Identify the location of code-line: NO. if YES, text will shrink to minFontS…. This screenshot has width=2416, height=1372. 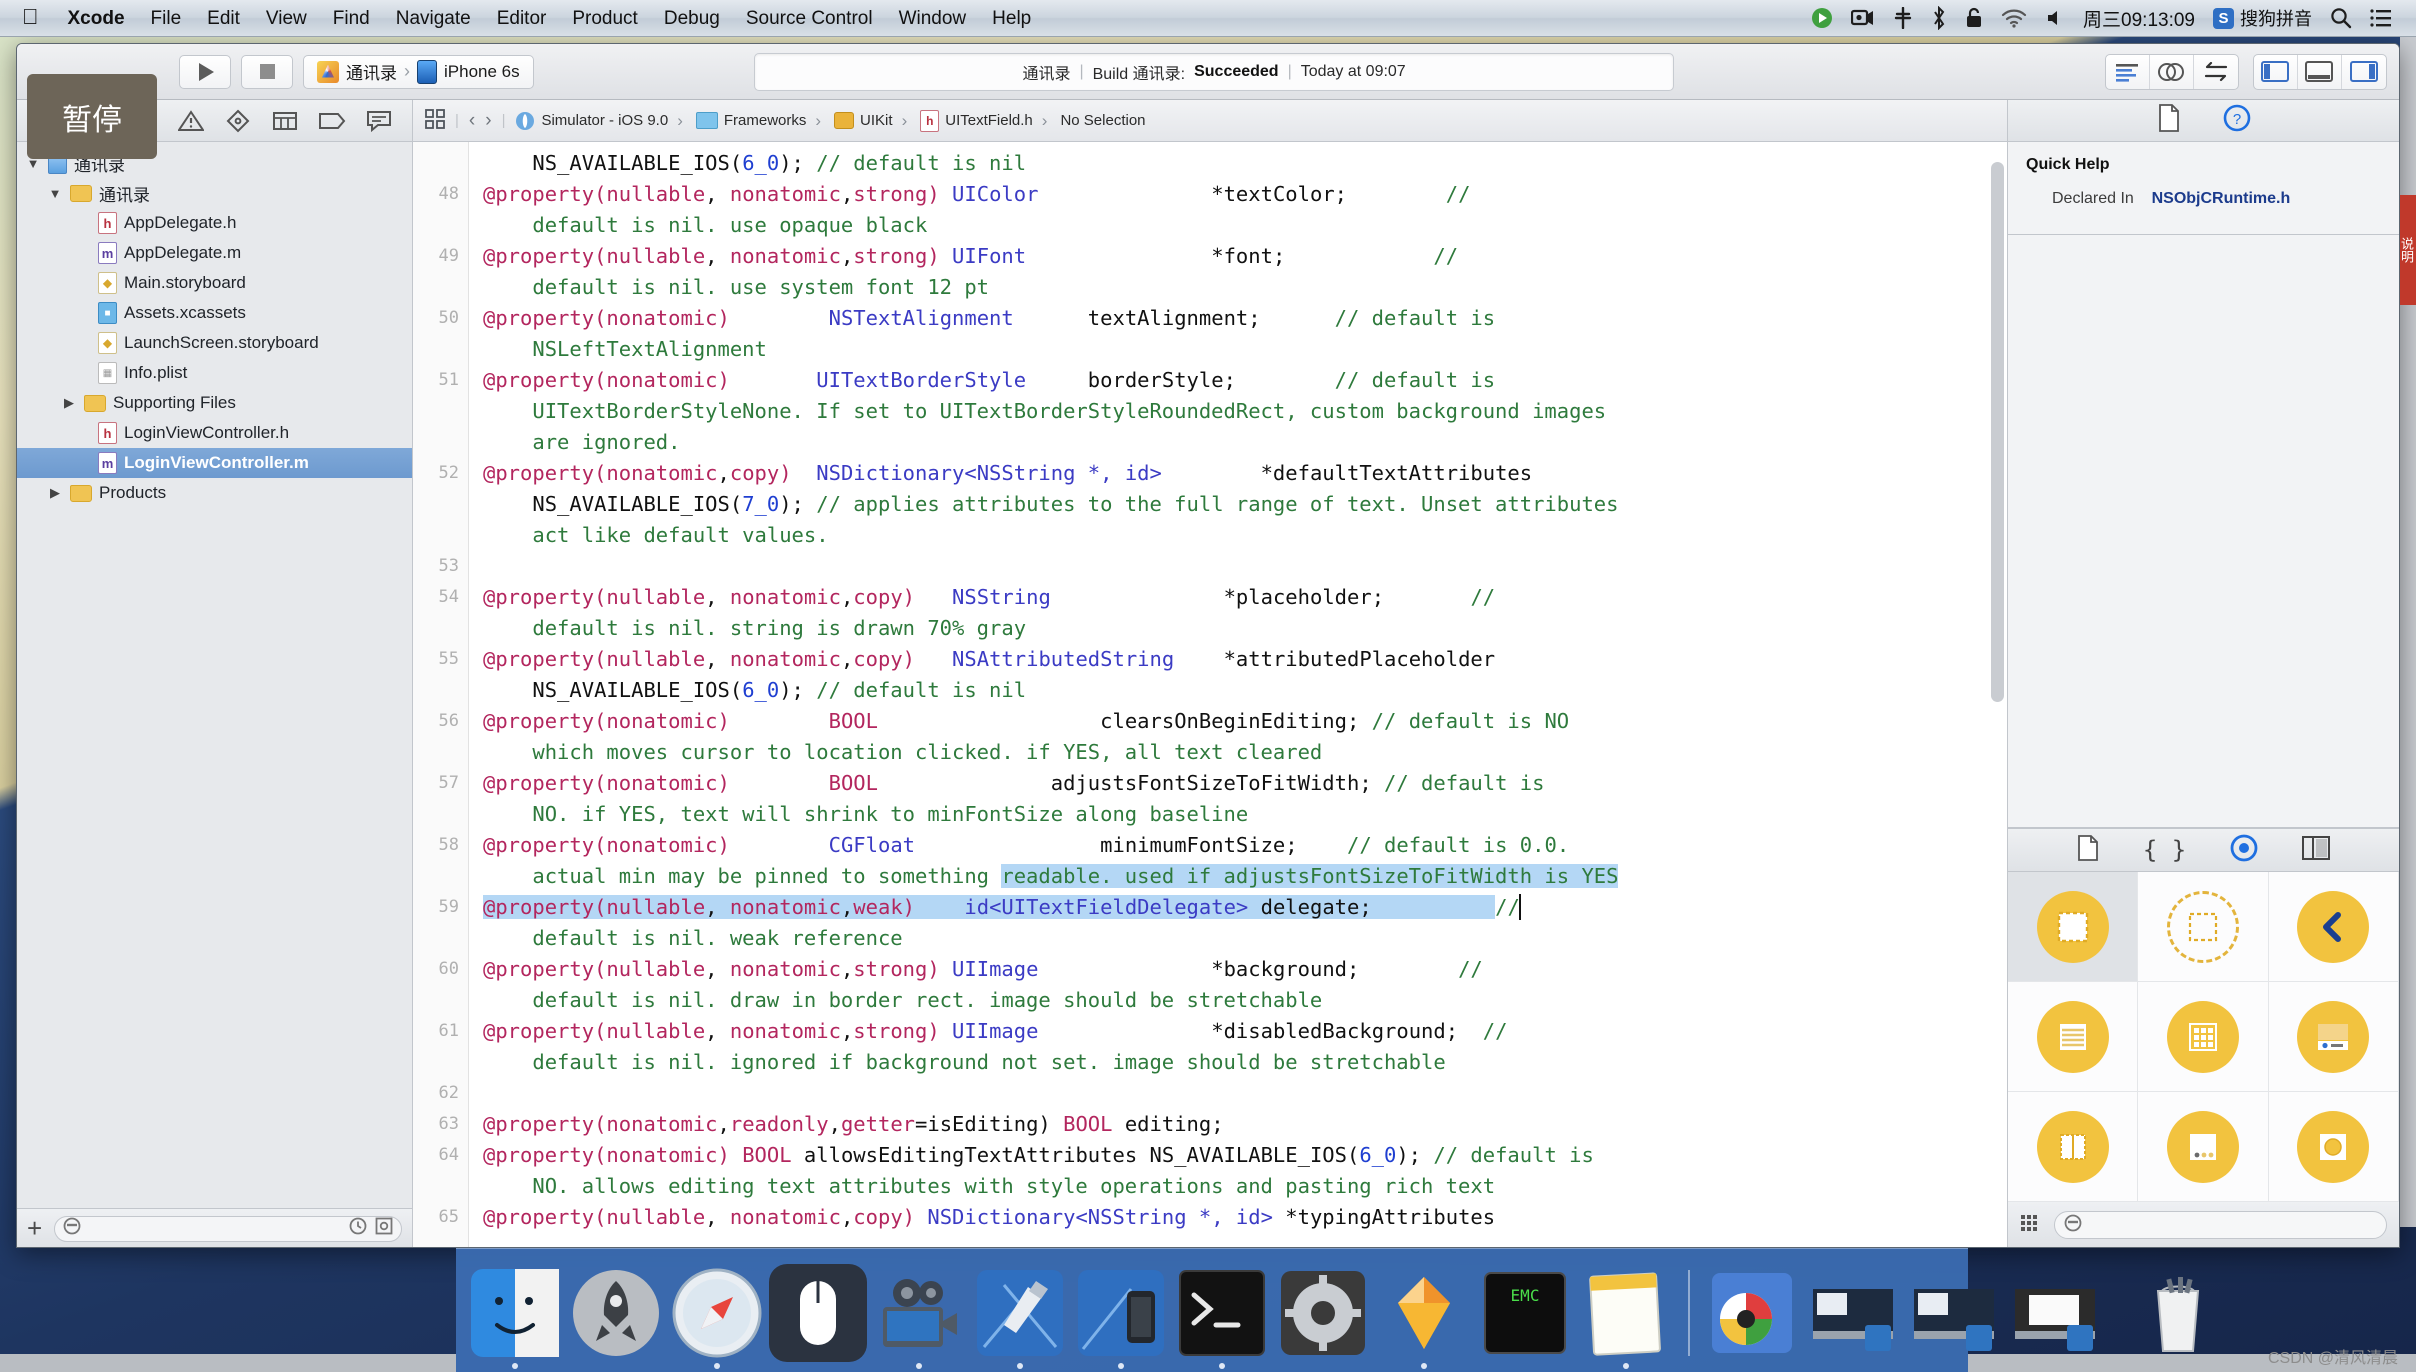
(1245, 814).